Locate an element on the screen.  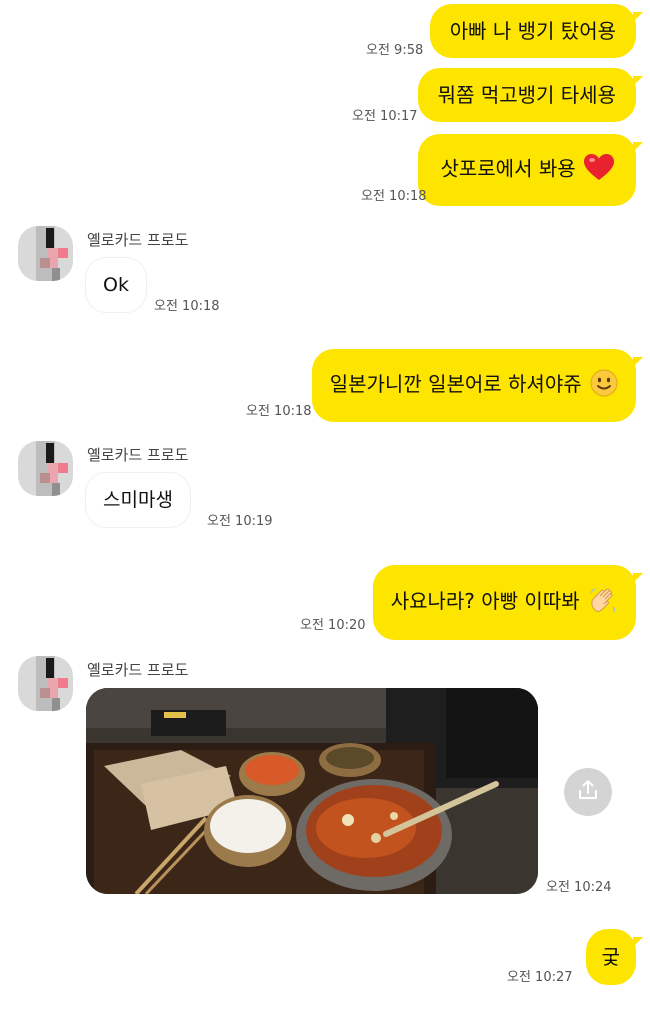
message-bubble: 일본가니깐 일본어로 하셔야쥬 is located at coordinates (477, 385).